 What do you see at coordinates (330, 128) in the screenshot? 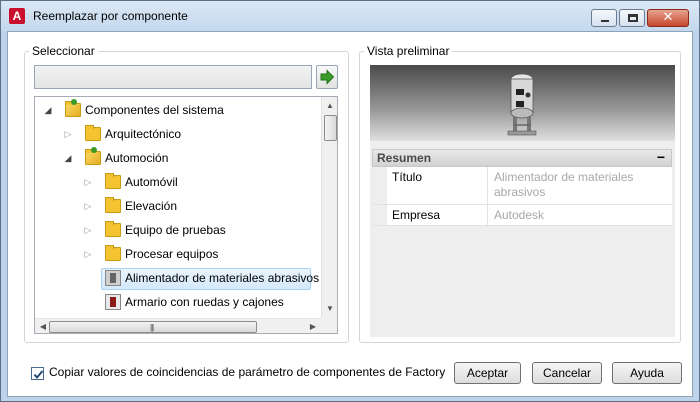
I see `vertical-scroll-thumb` at bounding box center [330, 128].